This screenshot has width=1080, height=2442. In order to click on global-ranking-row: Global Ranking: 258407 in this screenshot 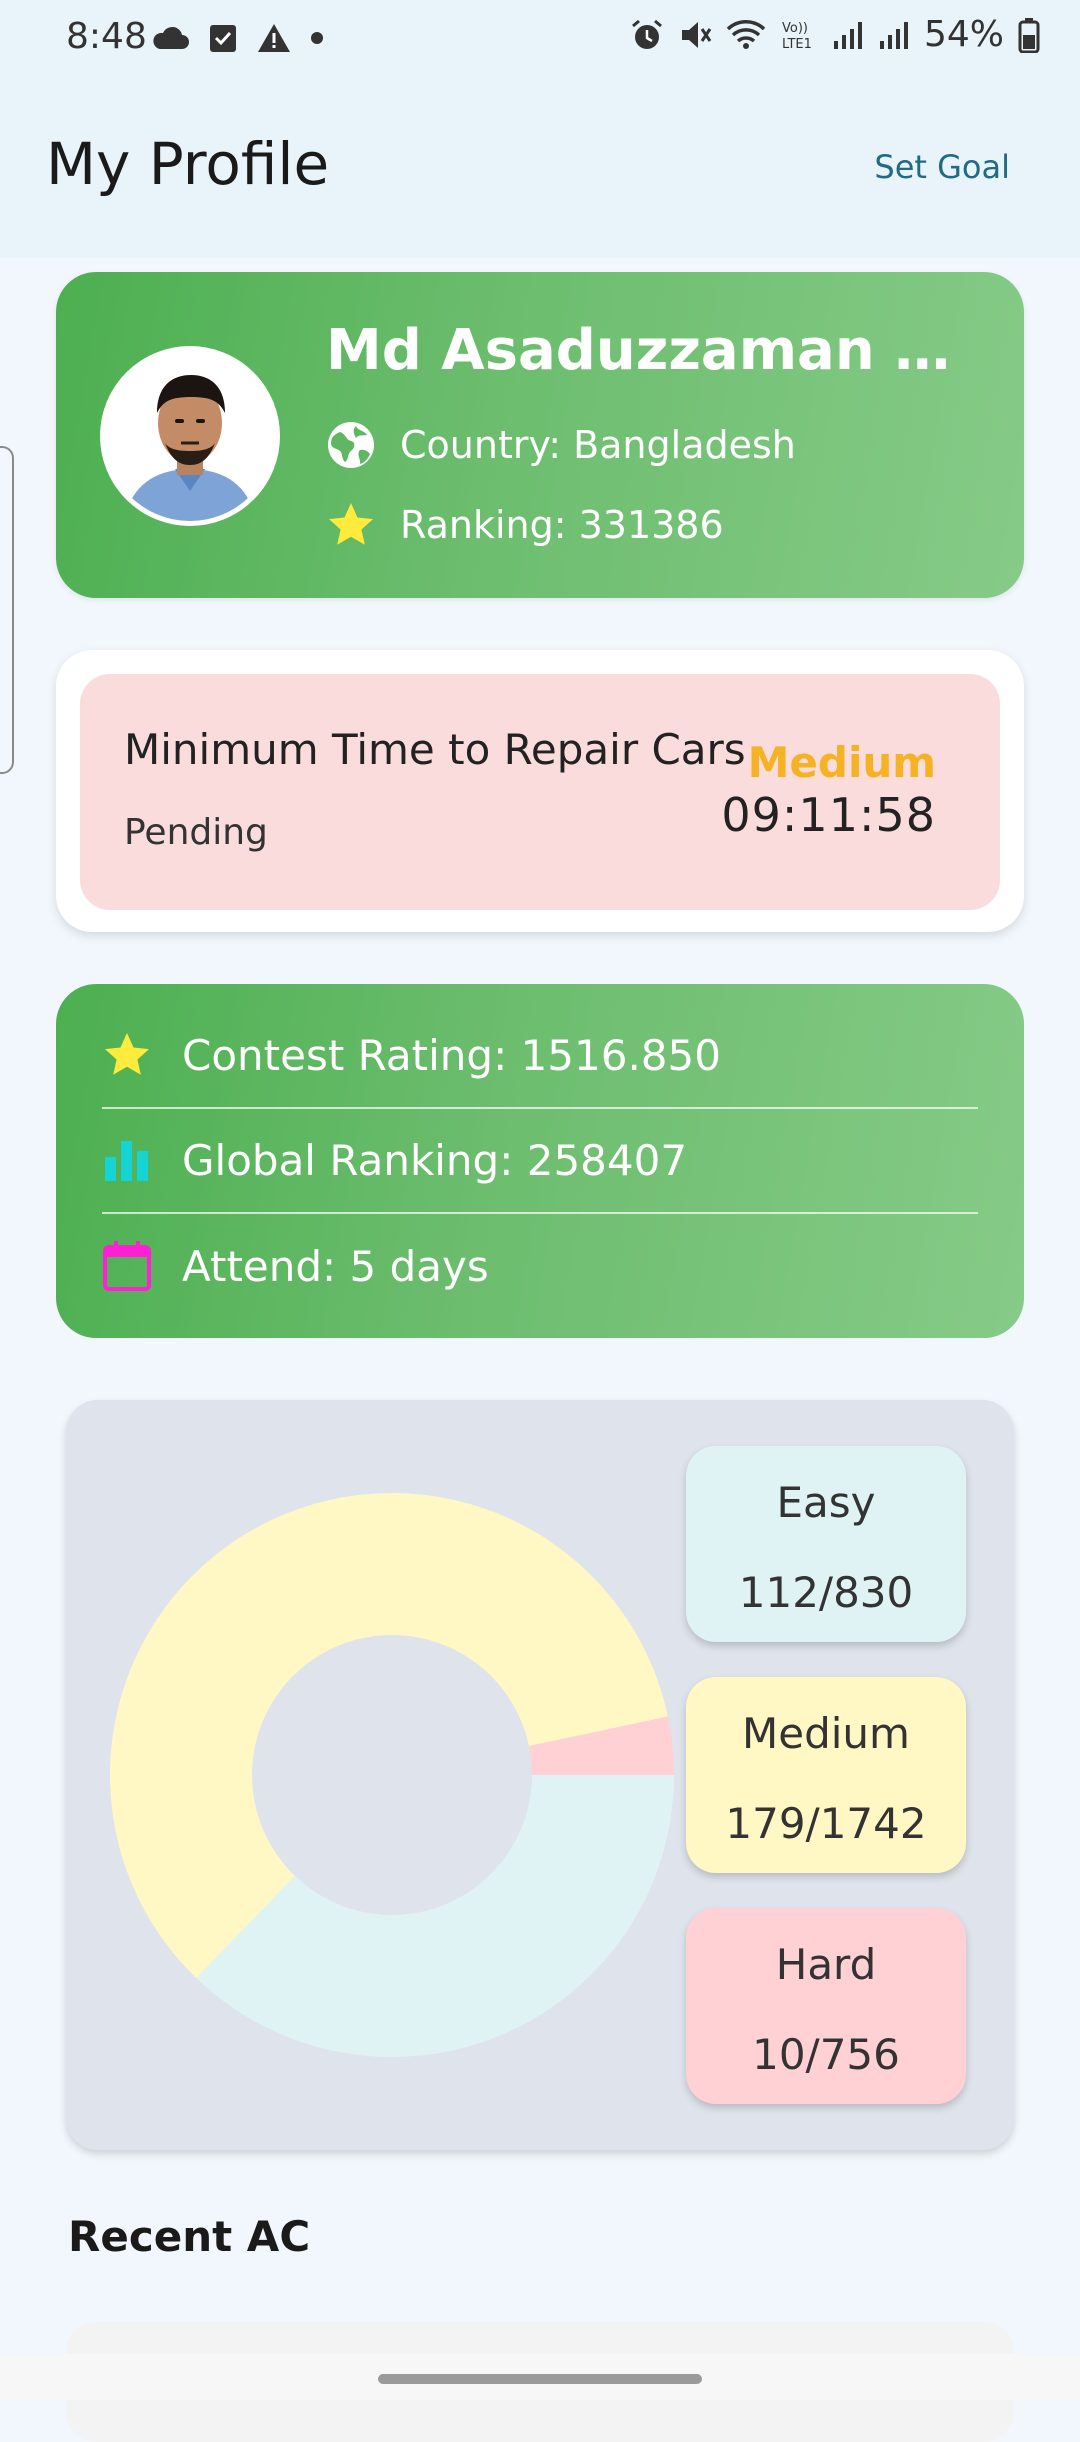, I will do `click(394, 1160)`.